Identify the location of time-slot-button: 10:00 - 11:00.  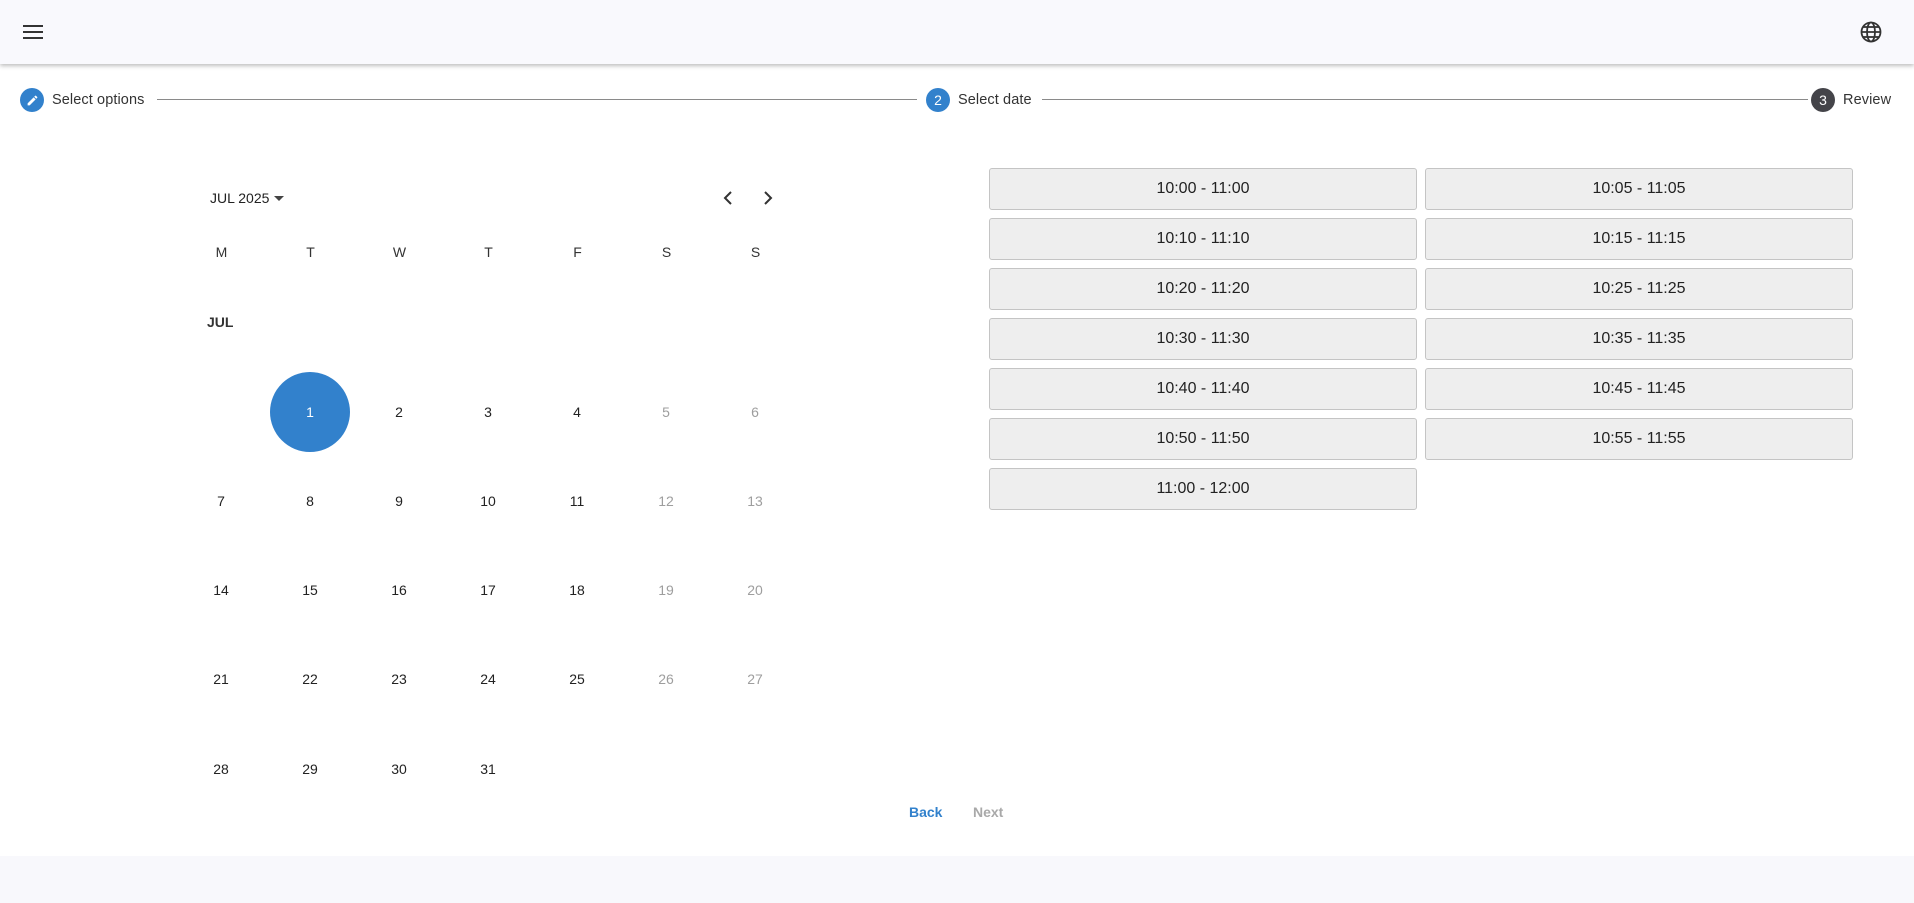
(1203, 189).